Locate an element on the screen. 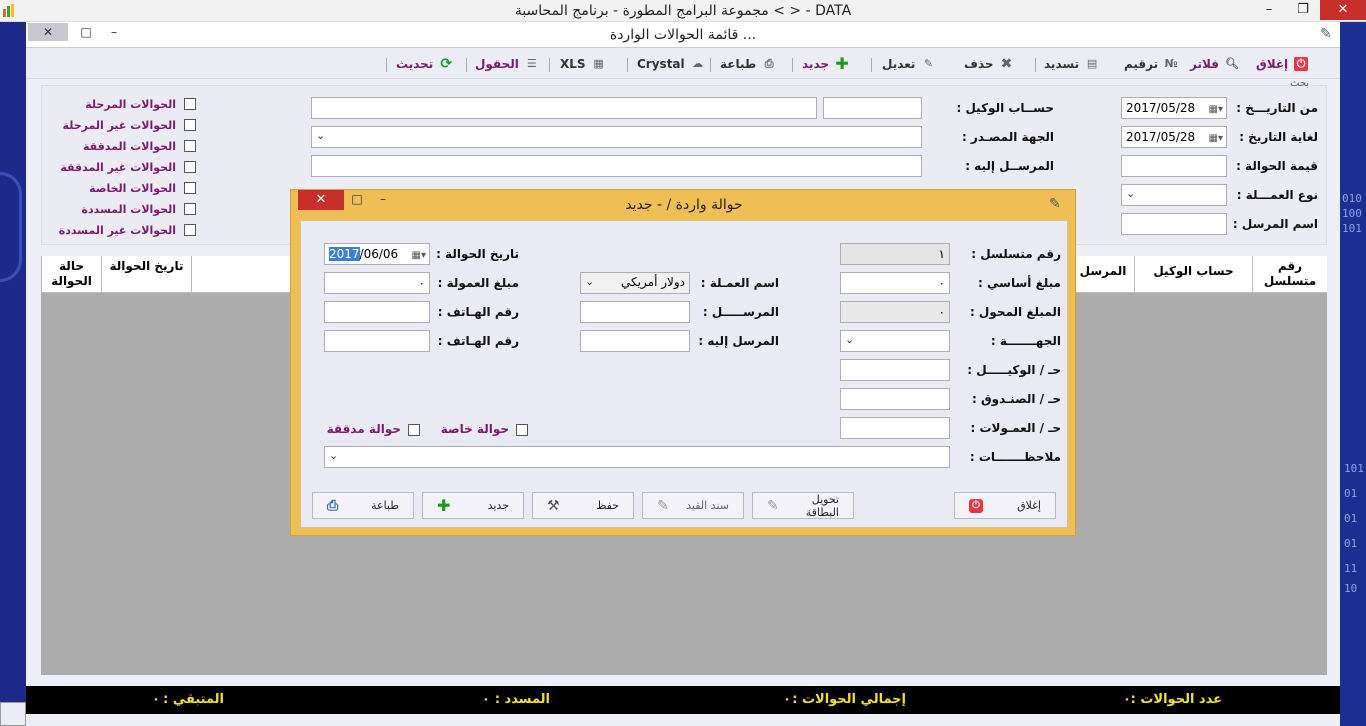 This screenshot has width=1366, height=726. to-date-label: لغاية التاريخ : is located at coordinates (1278, 137).